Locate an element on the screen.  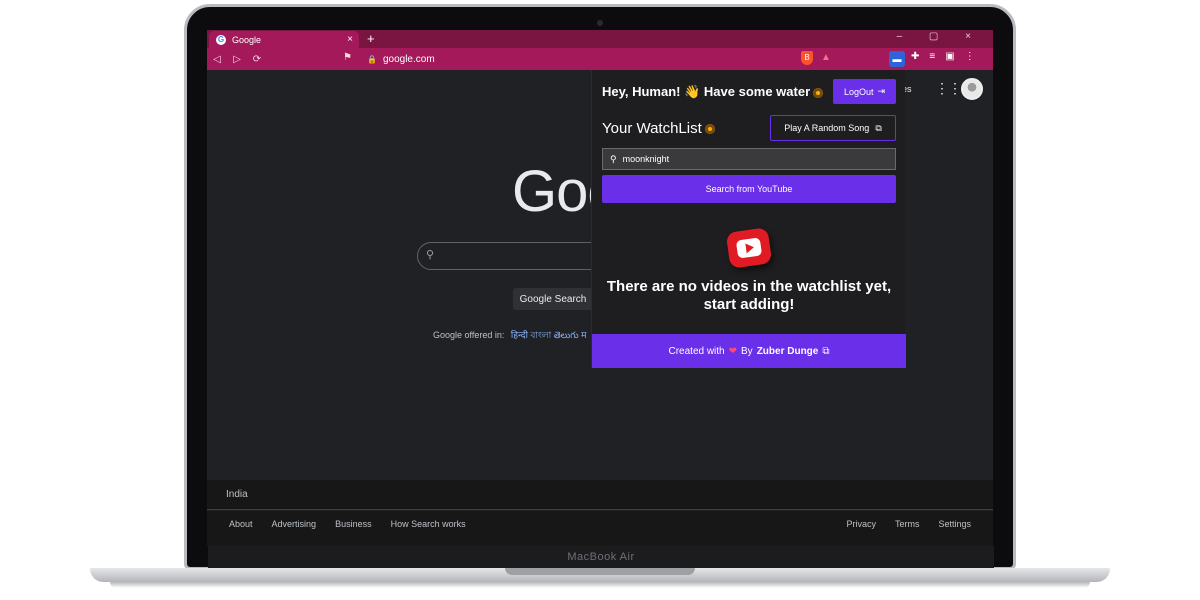
language-offer: Google offered in: हिन्दी বাংলা తెలుగు म is located at coordinates (509, 335).